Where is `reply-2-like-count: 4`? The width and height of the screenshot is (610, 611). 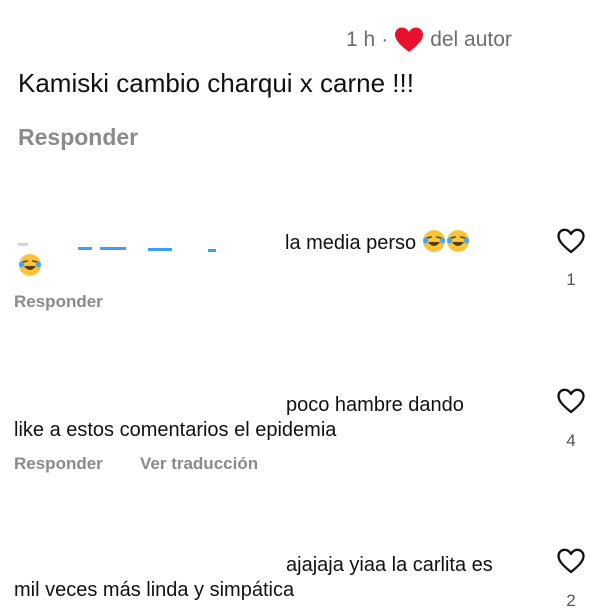 reply-2-like-count: 4 is located at coordinates (571, 440).